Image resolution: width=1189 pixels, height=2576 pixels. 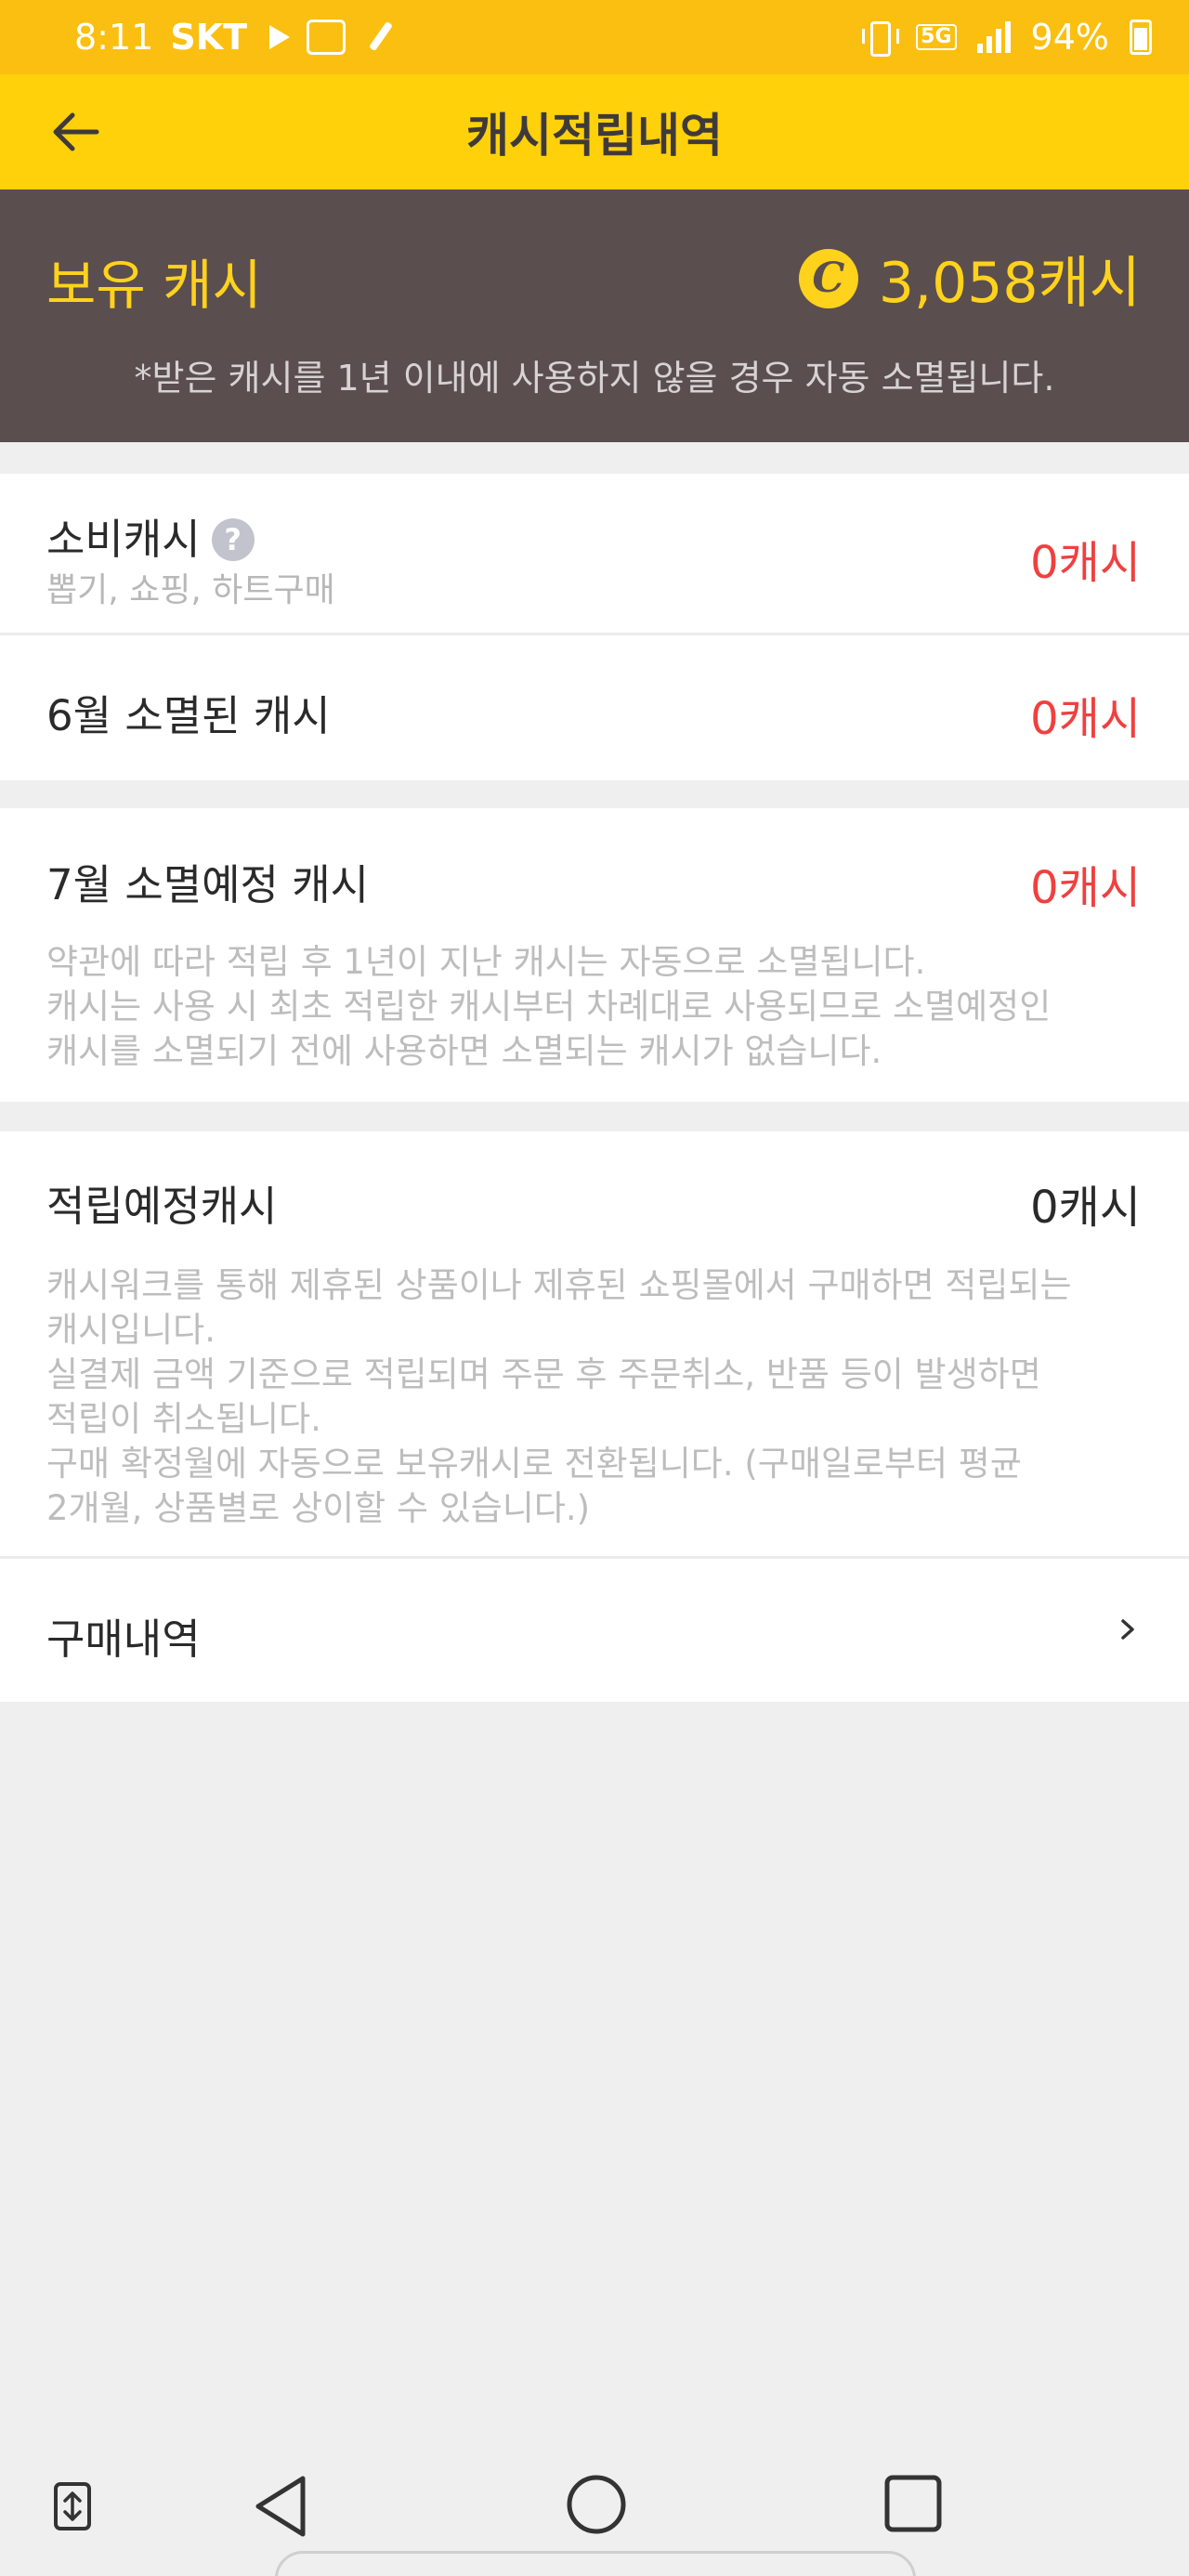 What do you see at coordinates (594, 37) in the screenshot?
I see `status-bar: 8:11 SKT 5G 94%` at bounding box center [594, 37].